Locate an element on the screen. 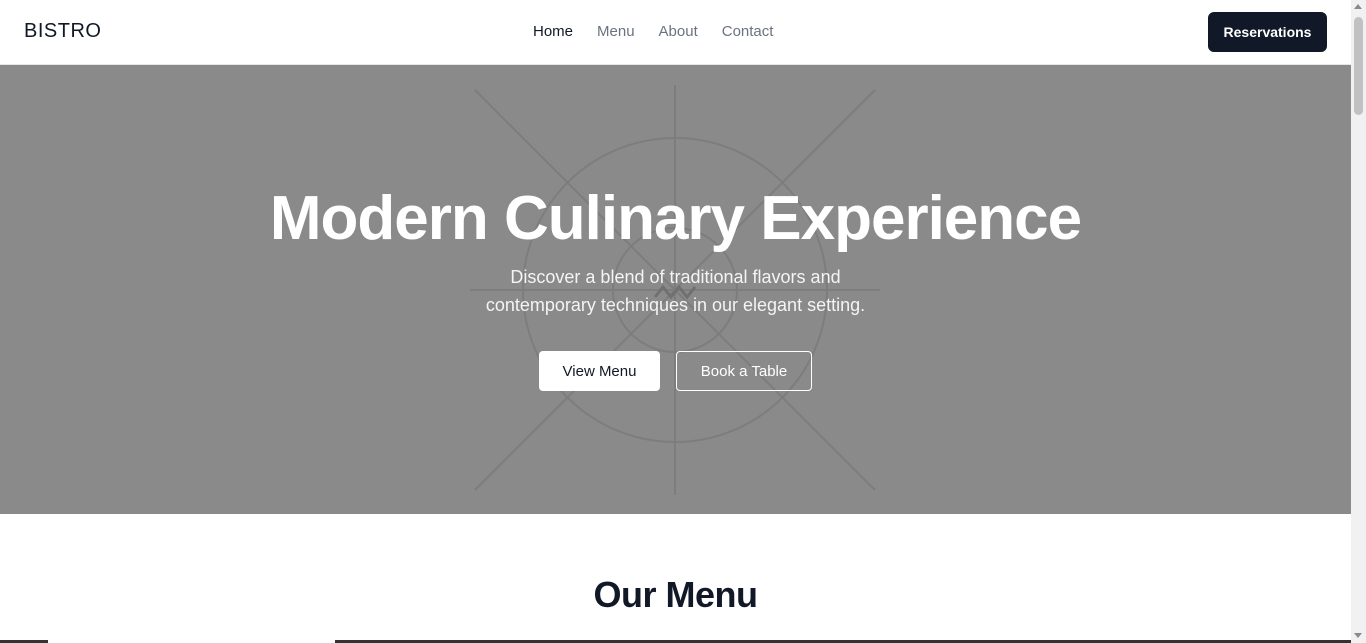 The image size is (1366, 643). view-menu-button: View Menu is located at coordinates (599, 371).